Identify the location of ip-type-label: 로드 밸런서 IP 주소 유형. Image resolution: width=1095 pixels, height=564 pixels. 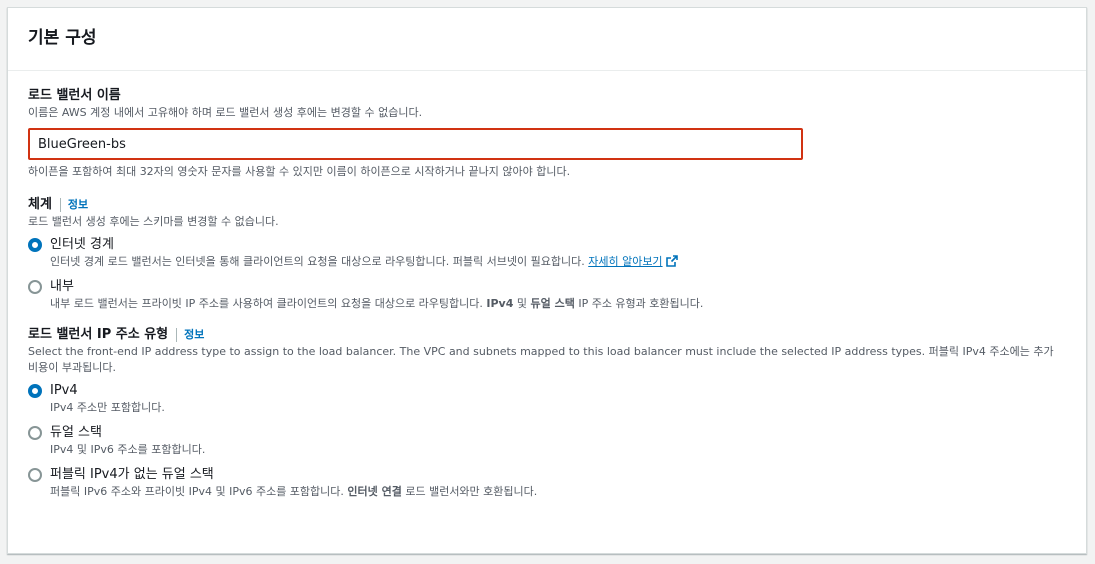
(98, 334).